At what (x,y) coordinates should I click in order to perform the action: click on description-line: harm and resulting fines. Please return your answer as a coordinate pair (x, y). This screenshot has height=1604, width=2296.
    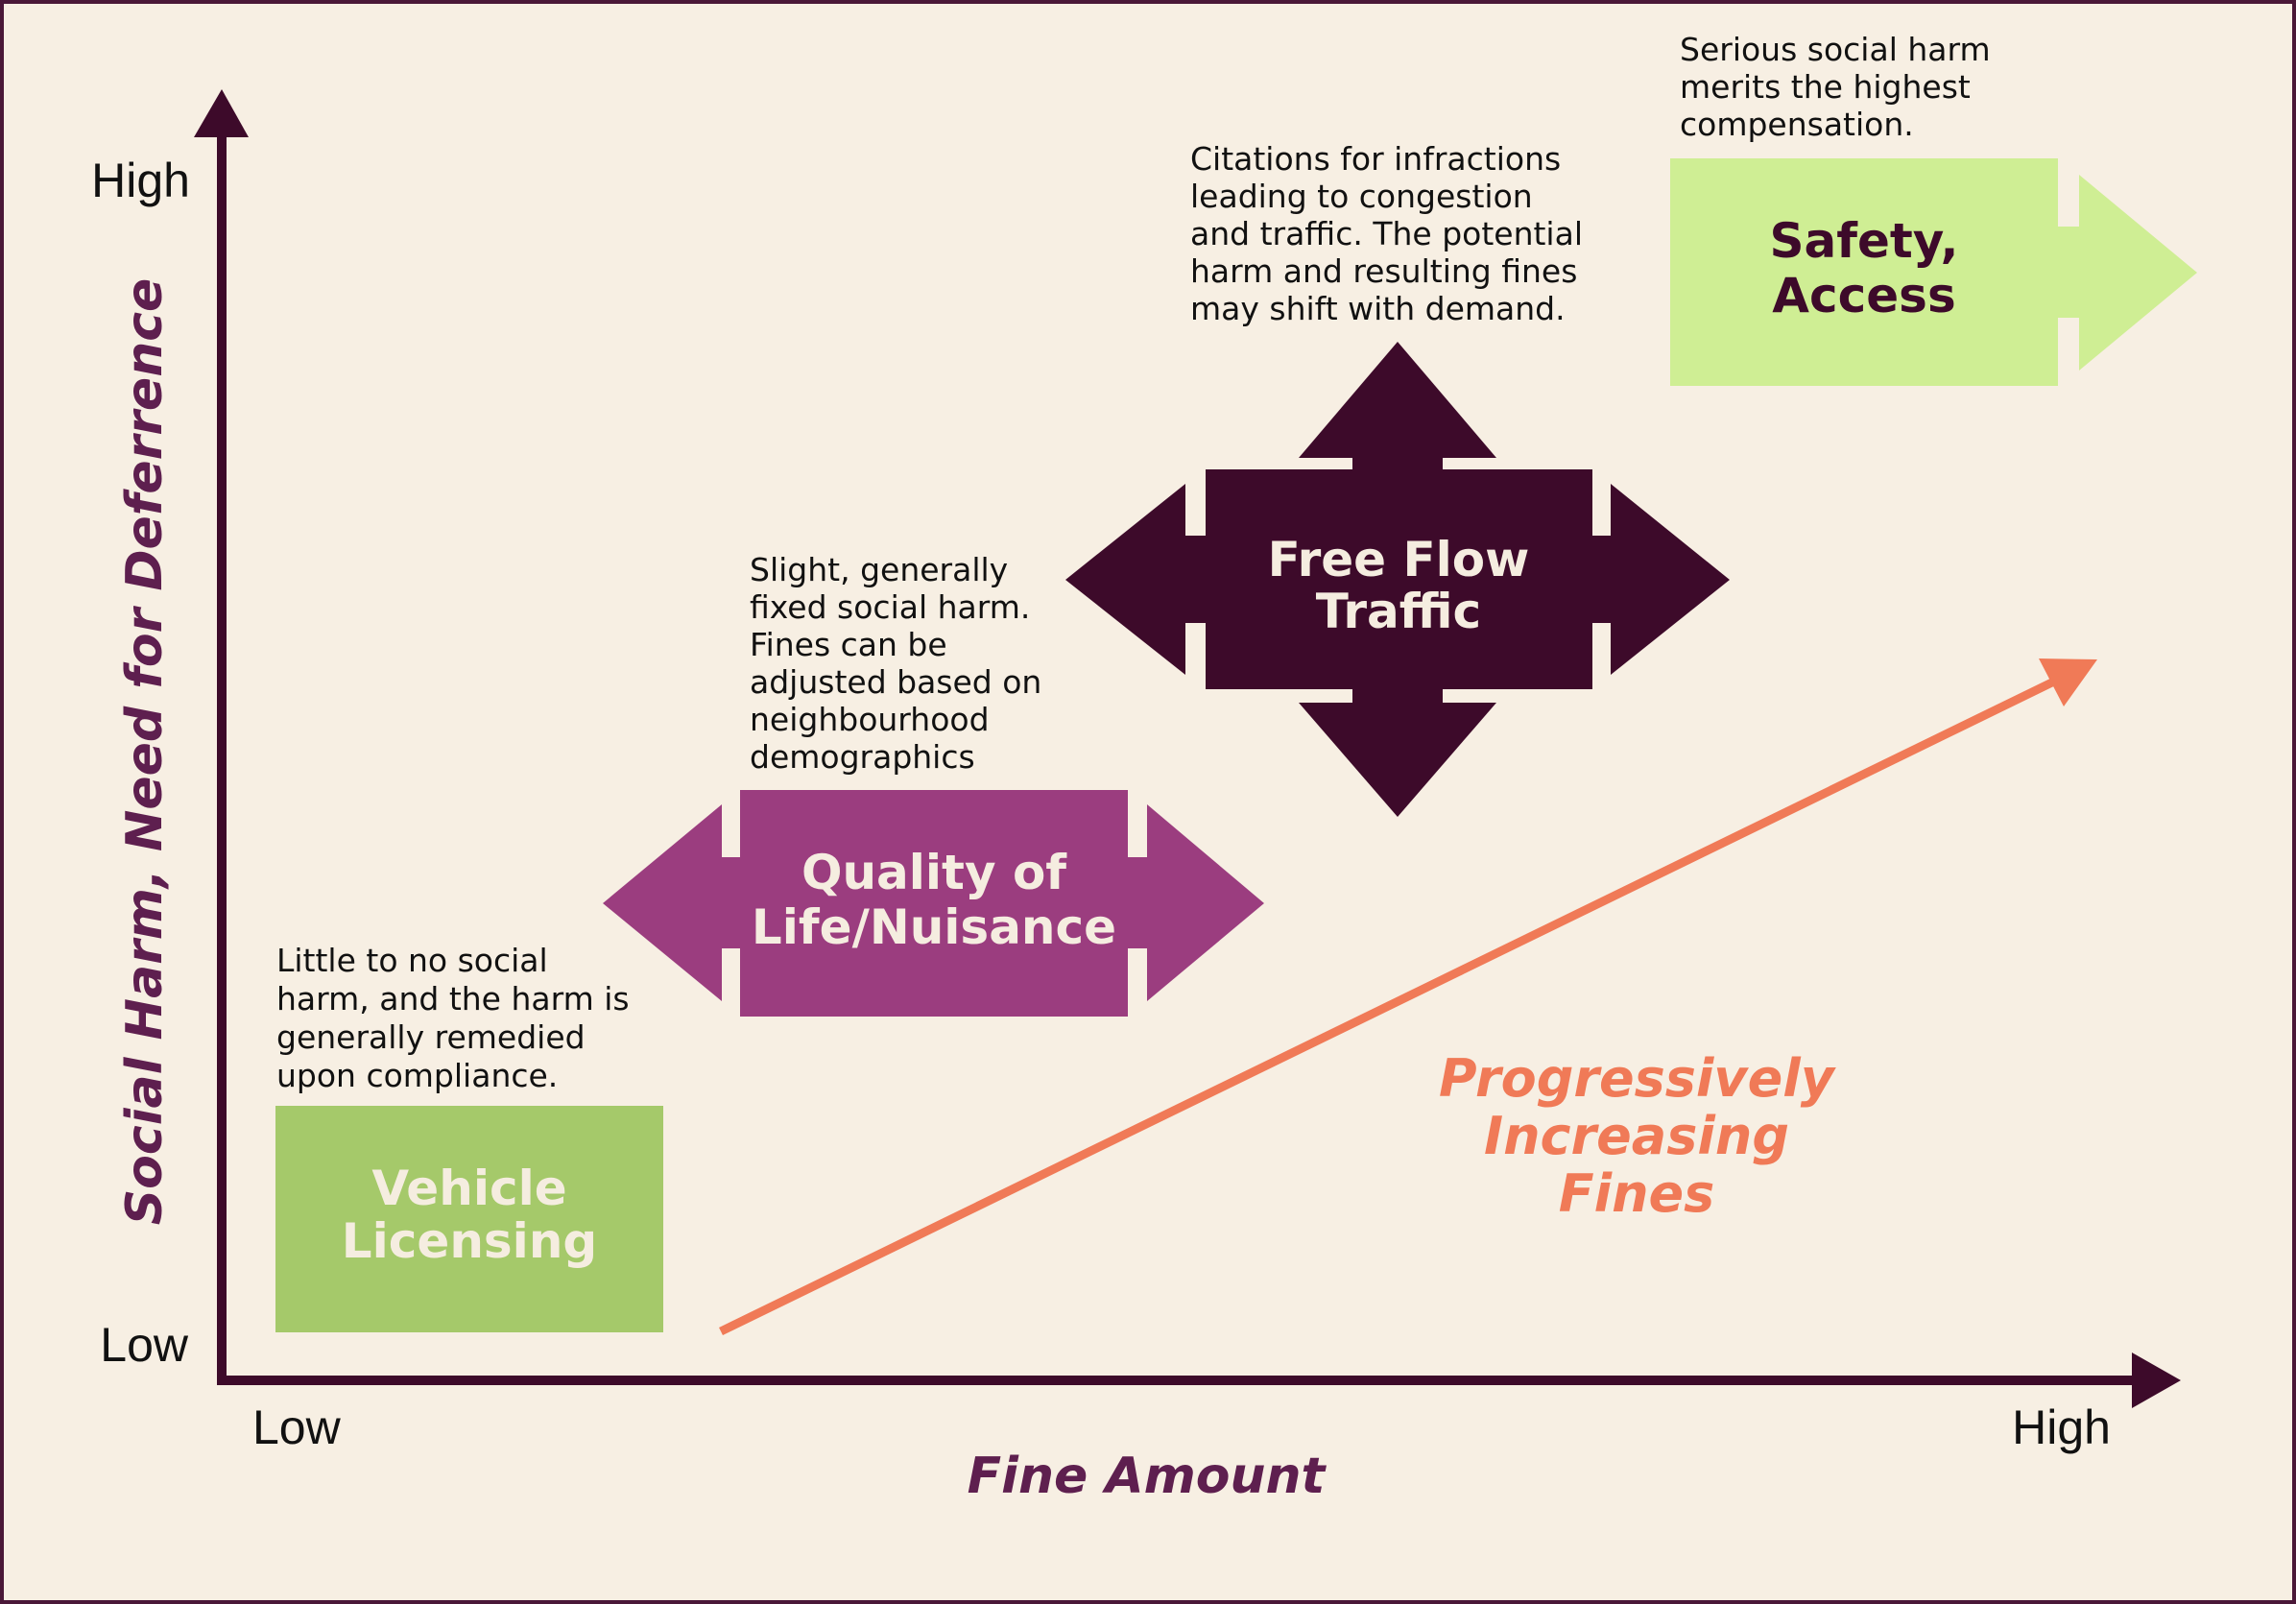
    Looking at the image, I should click on (1384, 271).